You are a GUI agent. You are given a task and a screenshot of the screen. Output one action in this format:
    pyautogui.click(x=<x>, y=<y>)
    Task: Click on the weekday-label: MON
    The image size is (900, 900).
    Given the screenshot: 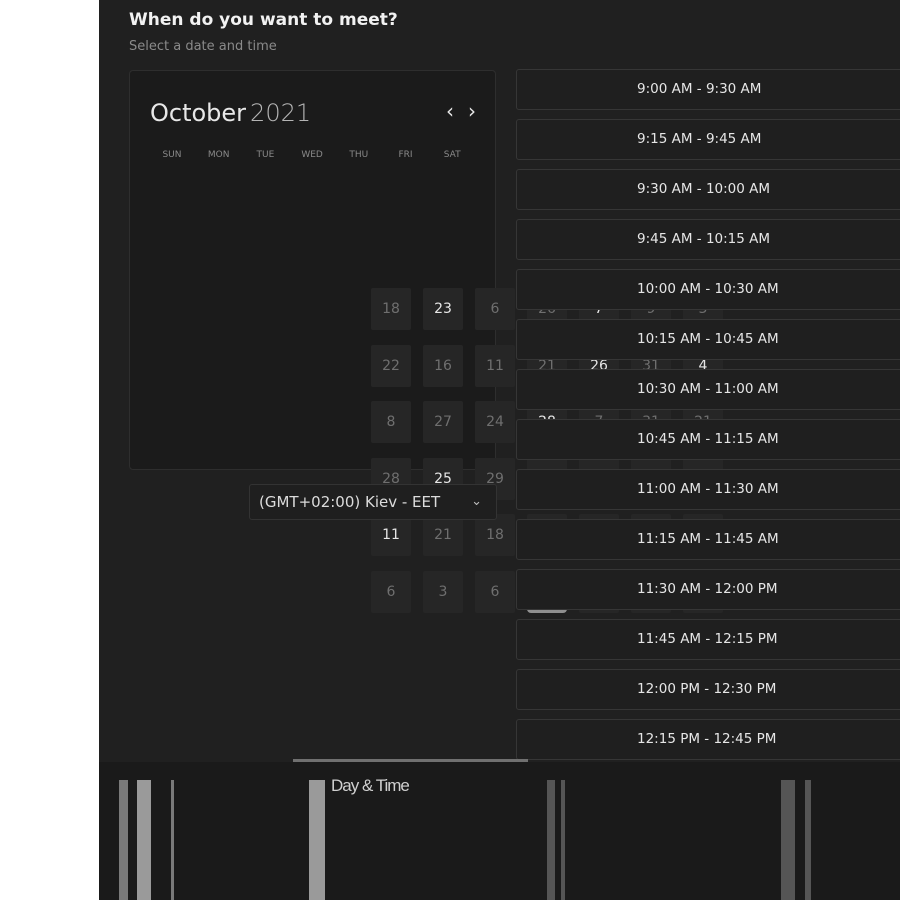 What is the action you would take?
    pyautogui.click(x=218, y=155)
    